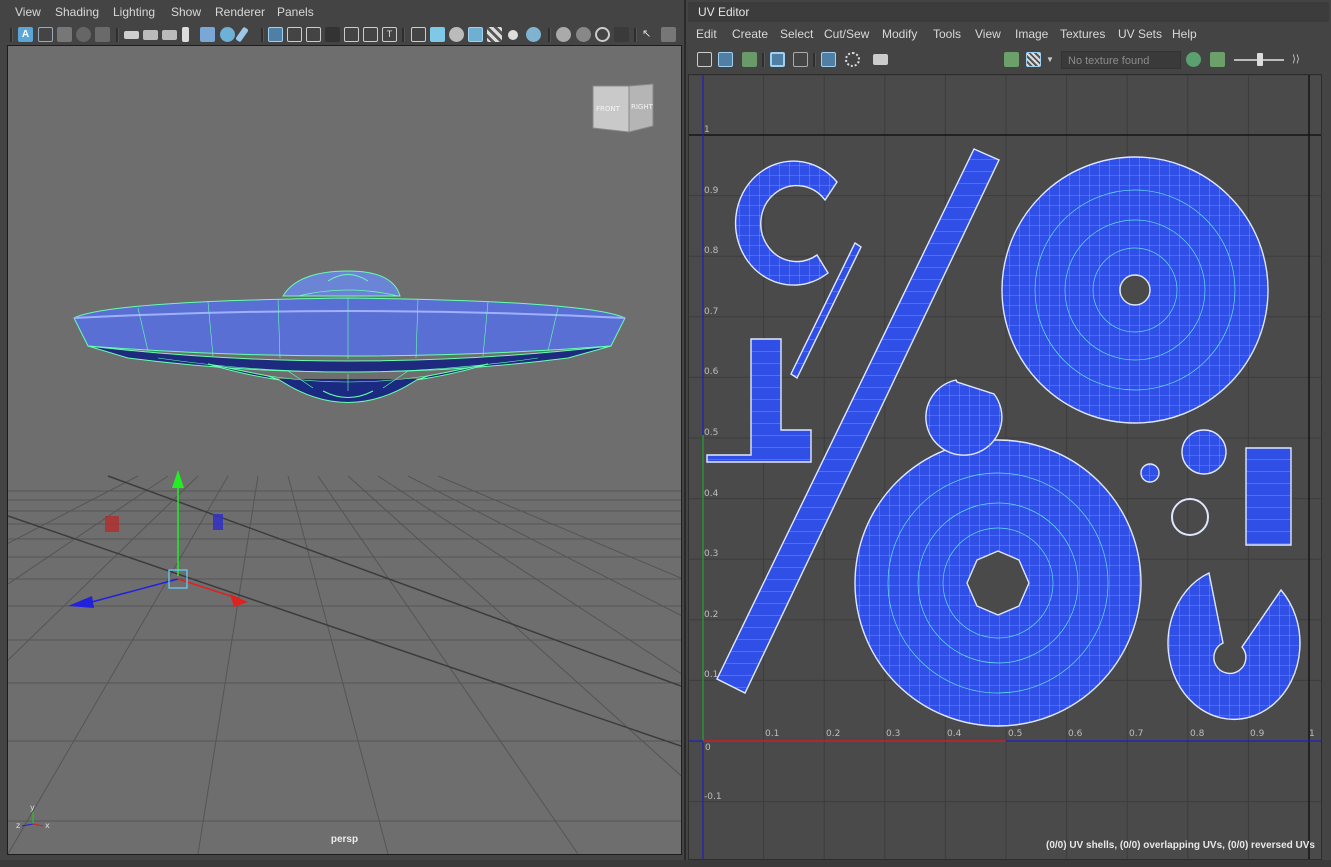 The height and width of the screenshot is (867, 1331). I want to click on uv-menu-select: Select, so click(796, 34).